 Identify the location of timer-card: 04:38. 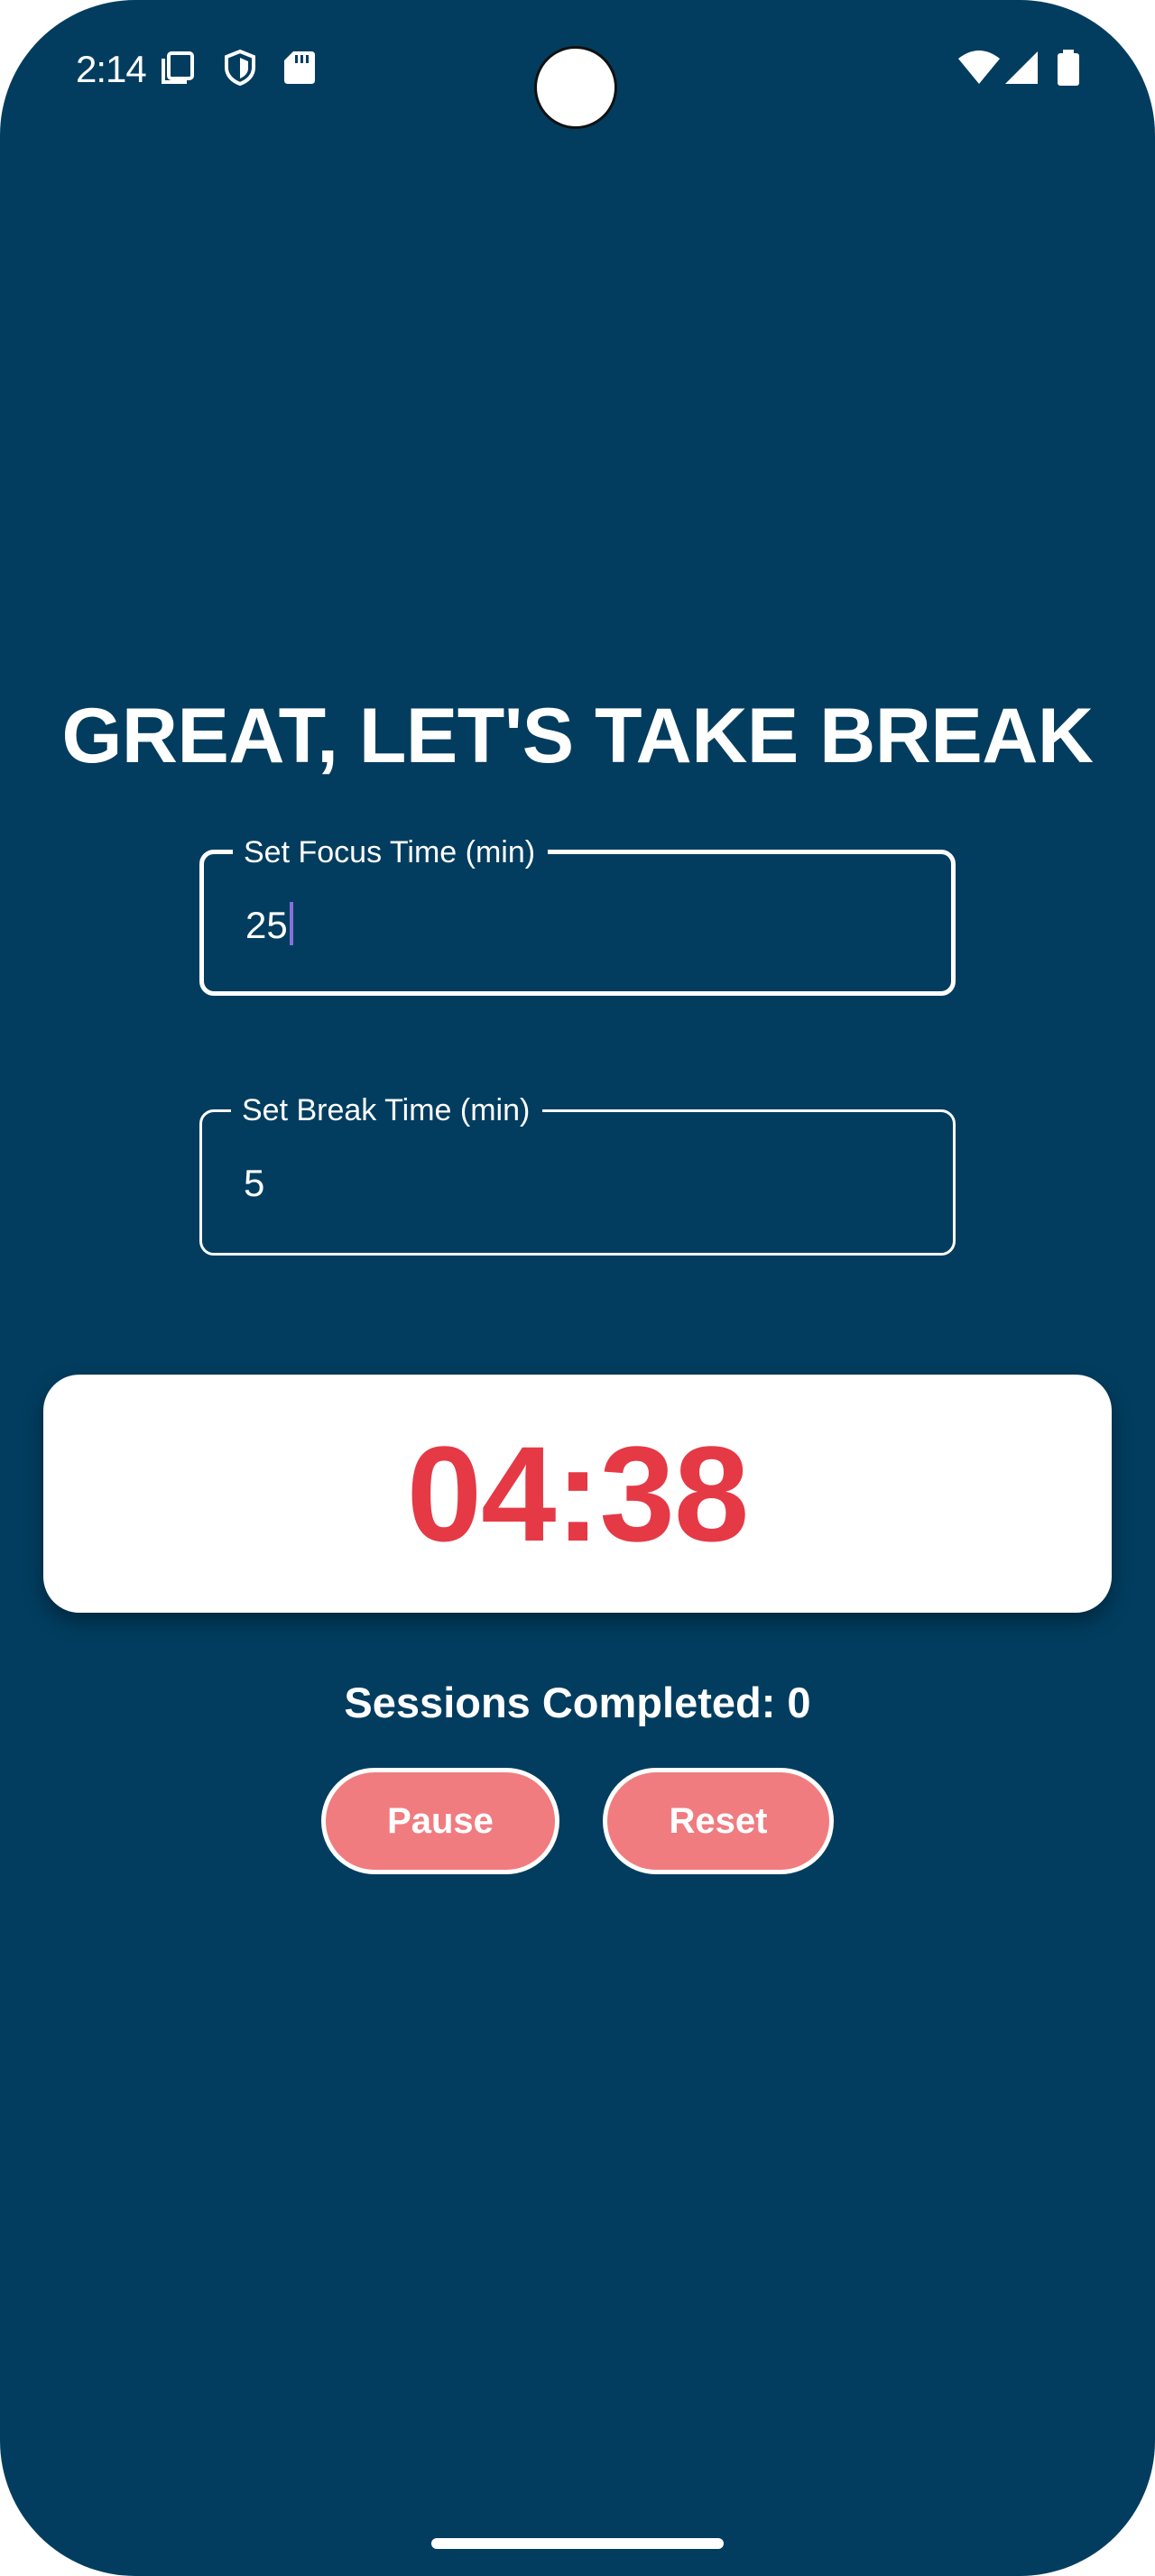
(577, 1494).